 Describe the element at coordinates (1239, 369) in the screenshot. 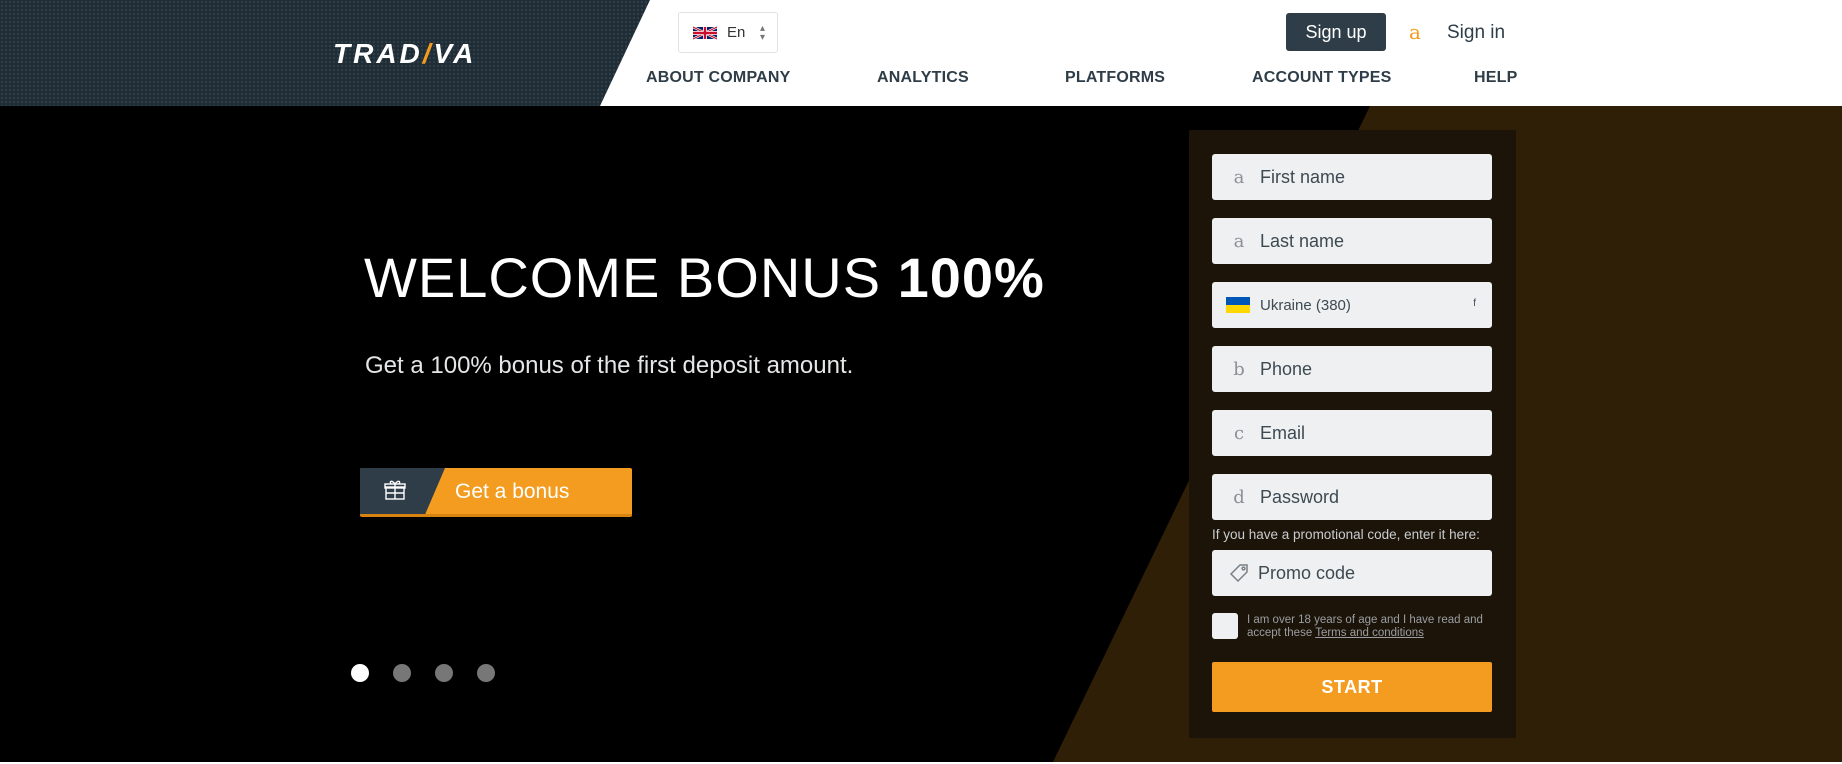

I see `phone-icon: b` at that location.